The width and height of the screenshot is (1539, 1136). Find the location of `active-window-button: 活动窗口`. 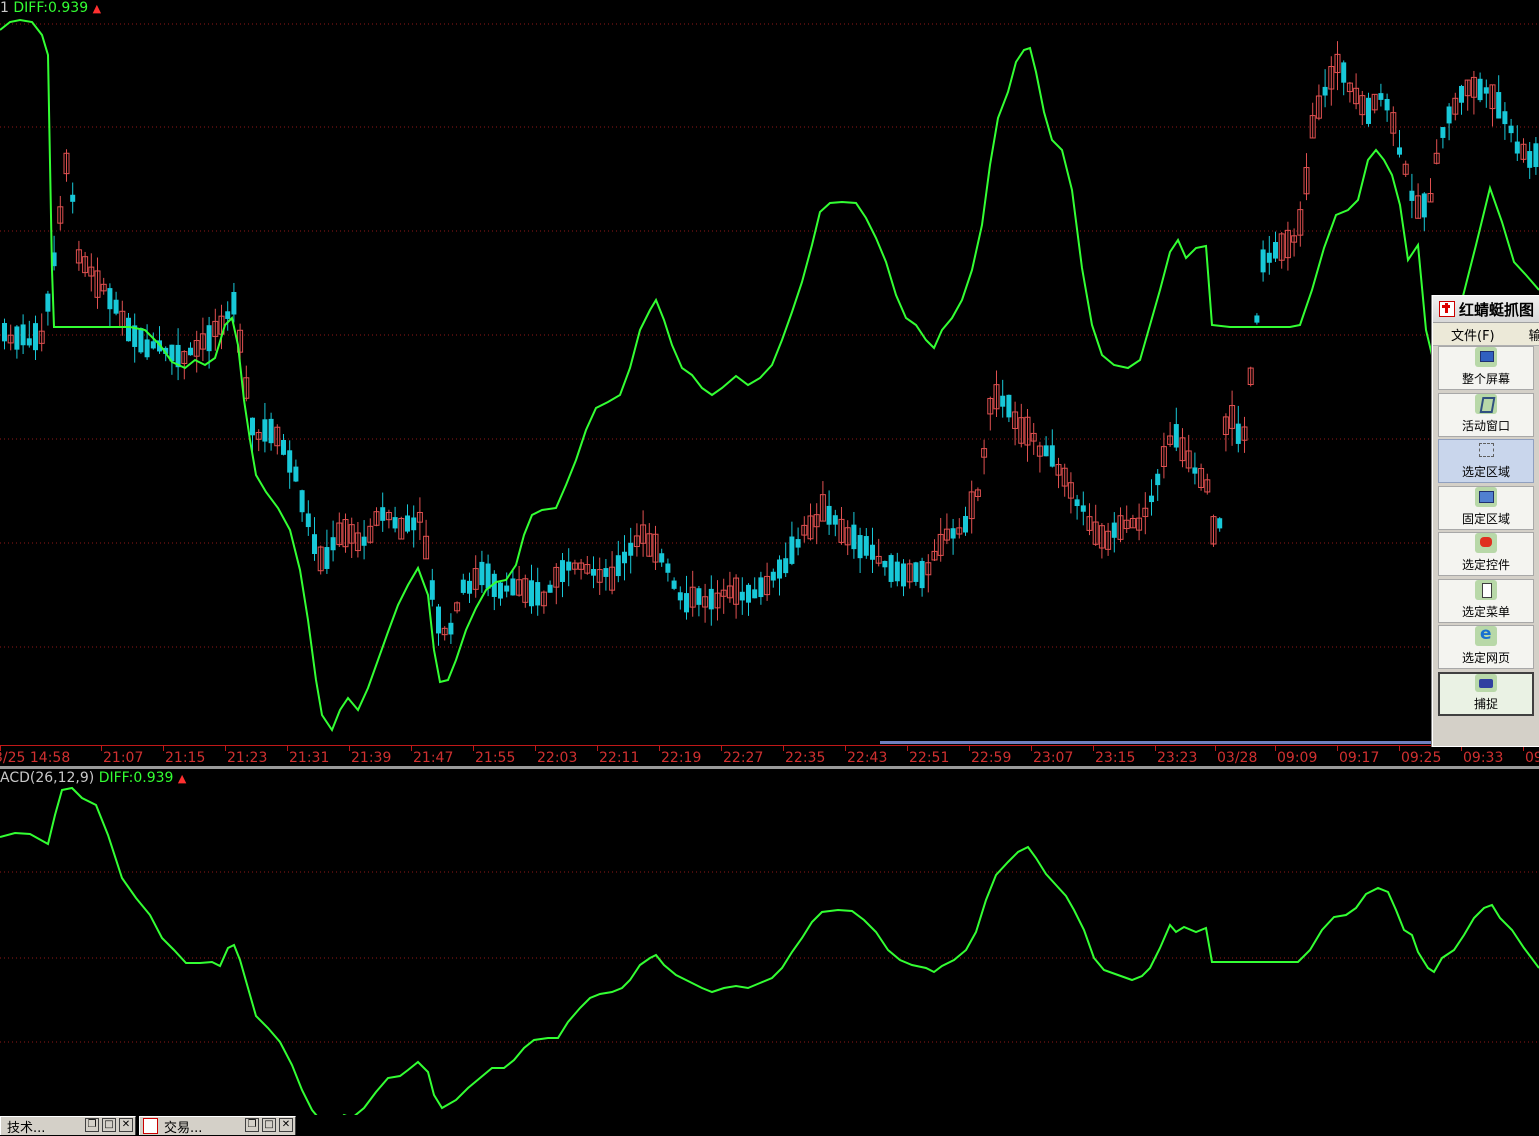

active-window-button: 活动窗口 is located at coordinates (1486, 414).